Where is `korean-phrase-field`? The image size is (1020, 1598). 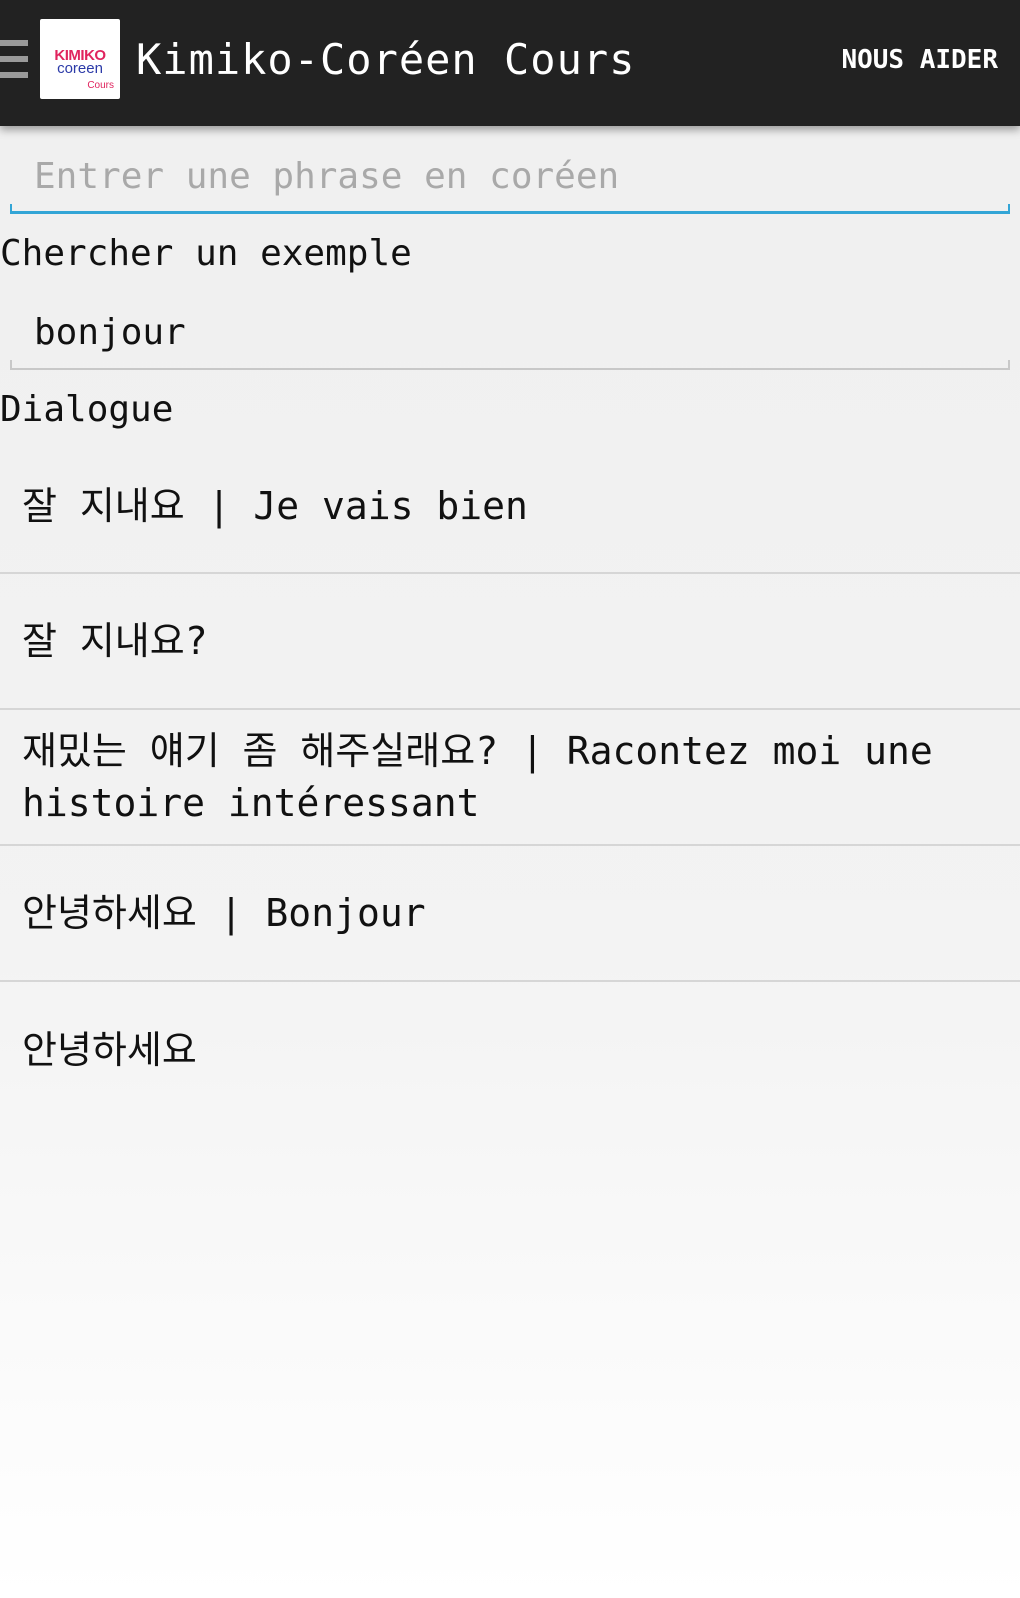
korean-phrase-field is located at coordinates (510, 181).